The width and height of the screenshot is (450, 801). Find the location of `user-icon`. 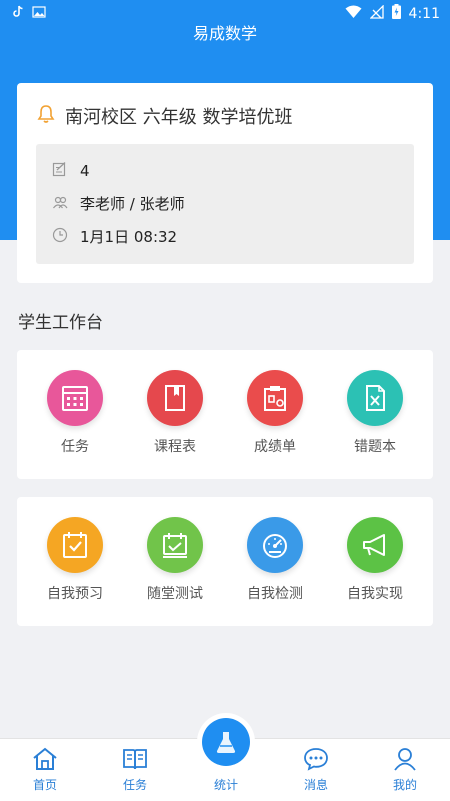

user-icon is located at coordinates (405, 761).